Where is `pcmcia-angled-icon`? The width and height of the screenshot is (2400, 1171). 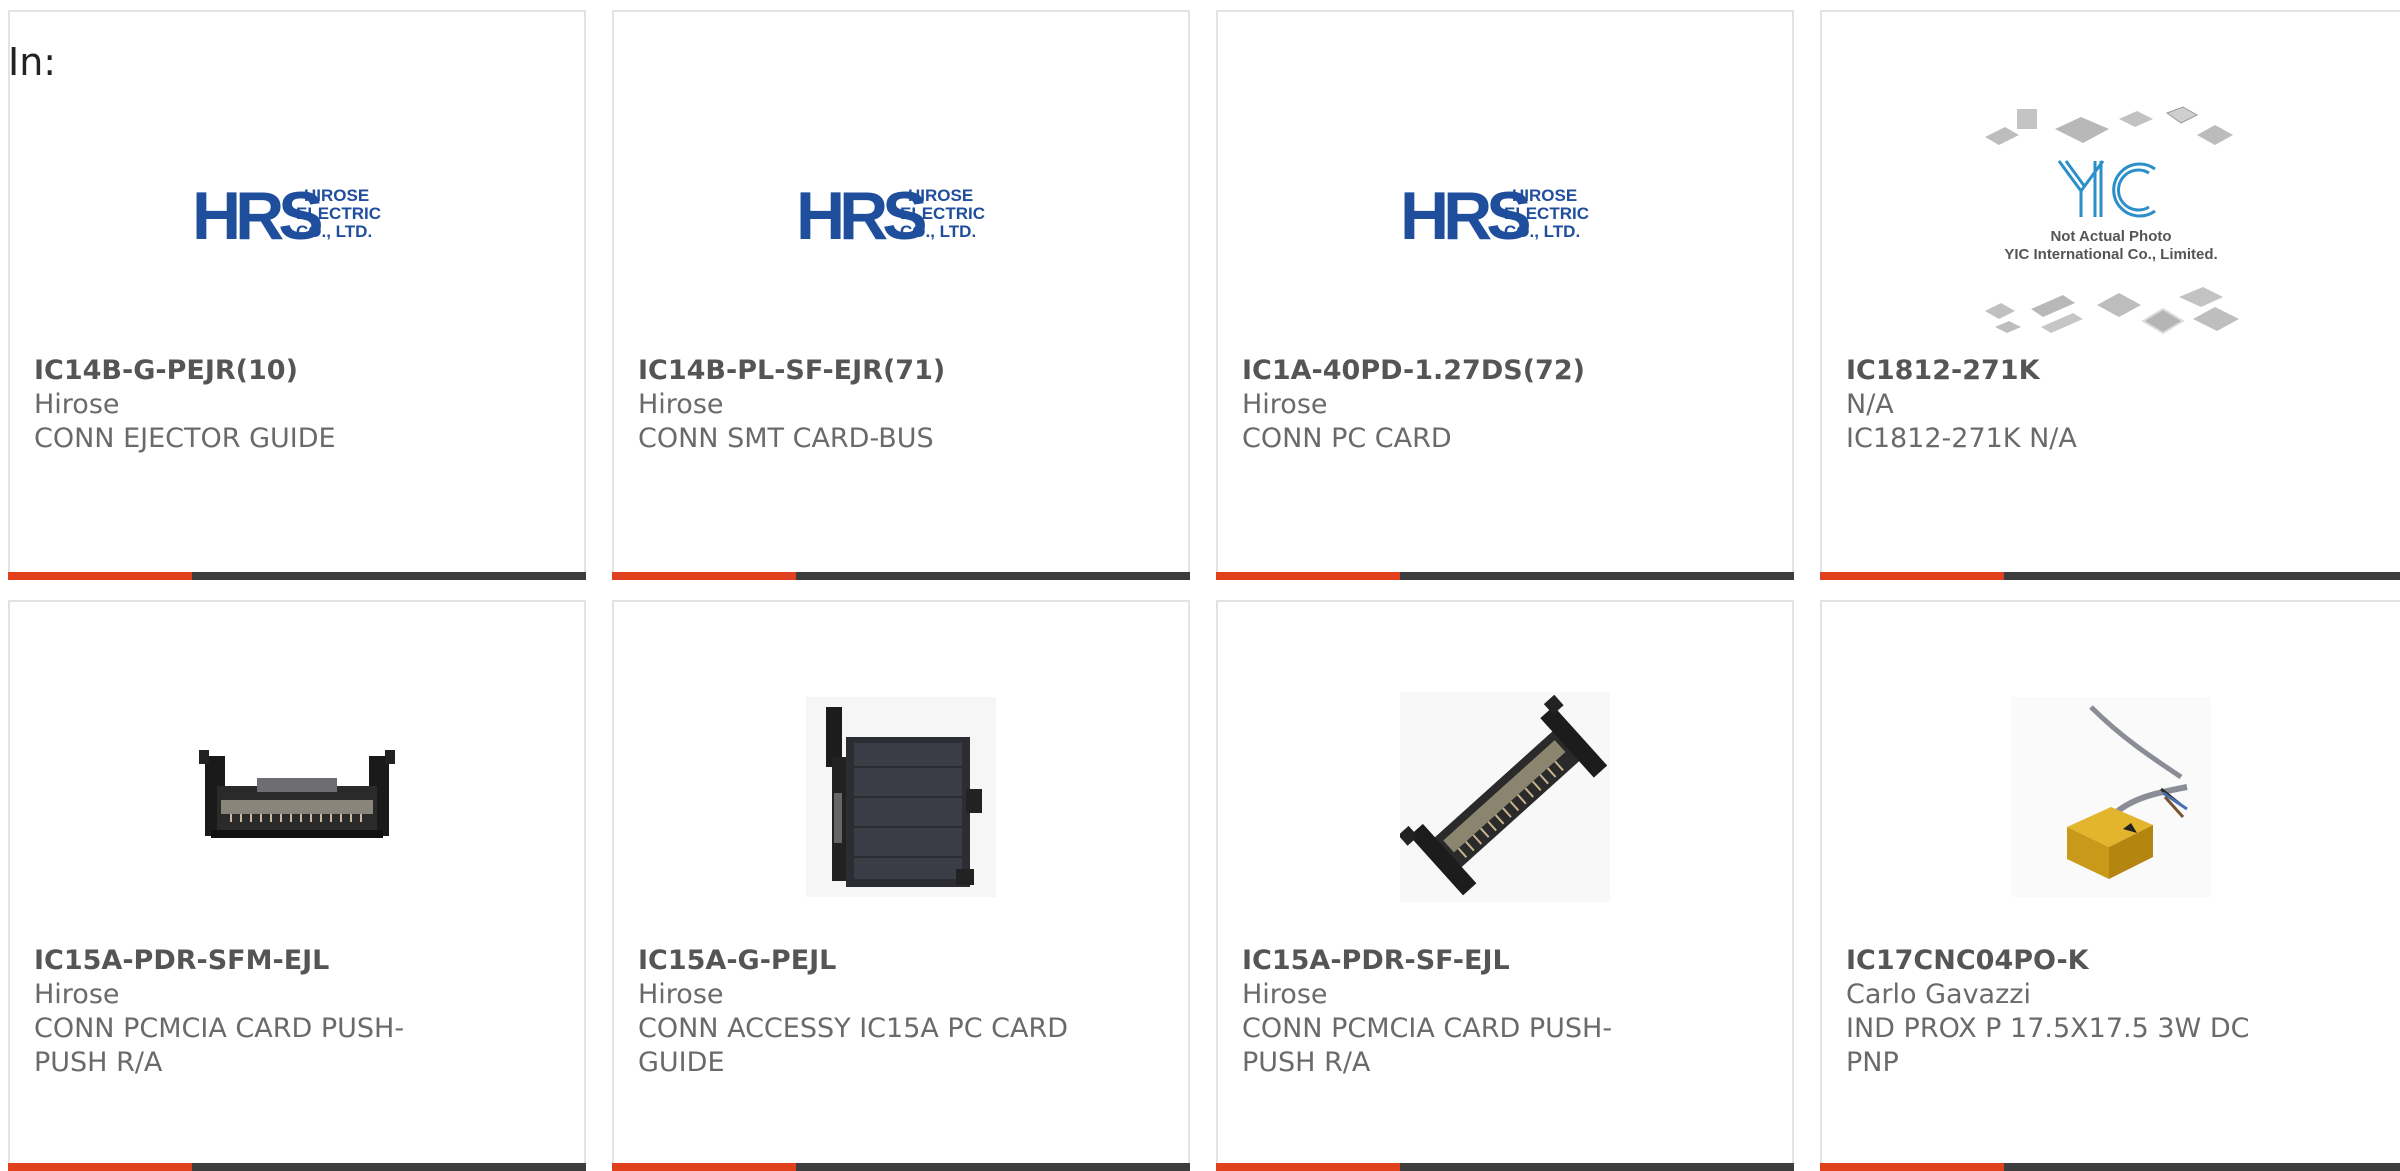
pcmcia-angled-icon is located at coordinates (1505, 797).